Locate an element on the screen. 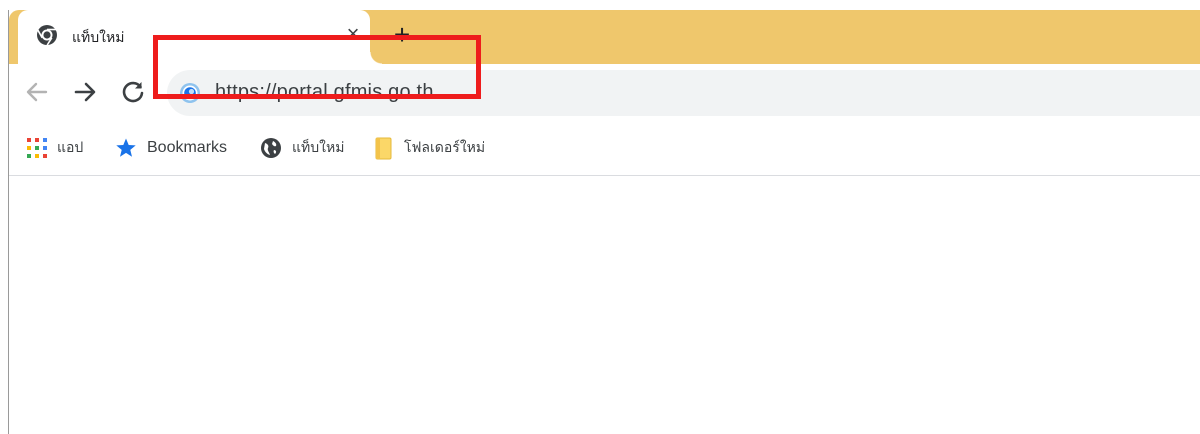 This screenshot has height=434, width=1200. folder-icon is located at coordinates (383, 148).